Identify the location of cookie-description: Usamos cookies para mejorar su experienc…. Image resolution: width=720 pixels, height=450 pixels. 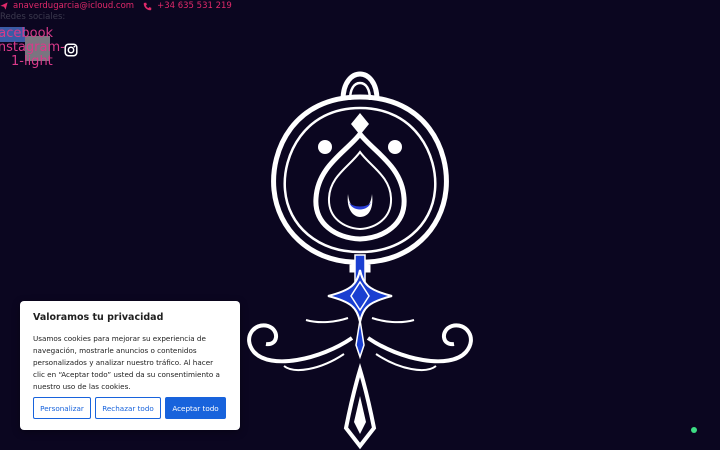
(126, 362).